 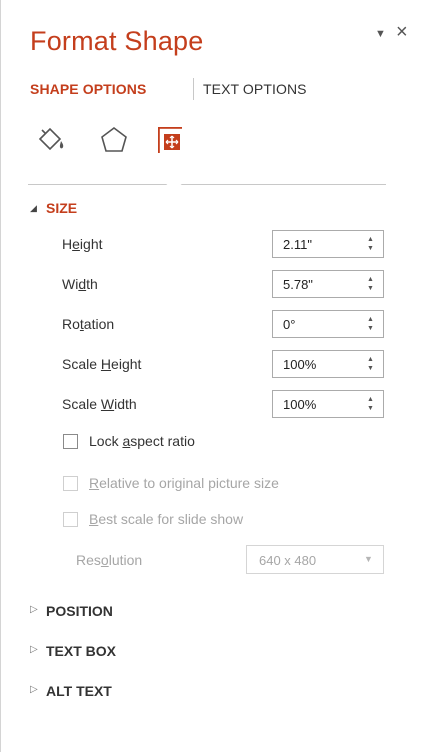 What do you see at coordinates (88, 89) in the screenshot?
I see `tab-shape-options: SHAPE OPTIONS` at bounding box center [88, 89].